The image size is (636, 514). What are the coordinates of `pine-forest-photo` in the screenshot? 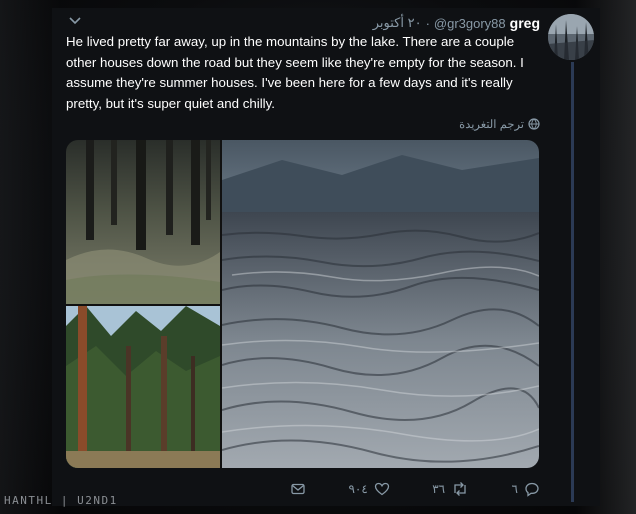 It's located at (143, 387).